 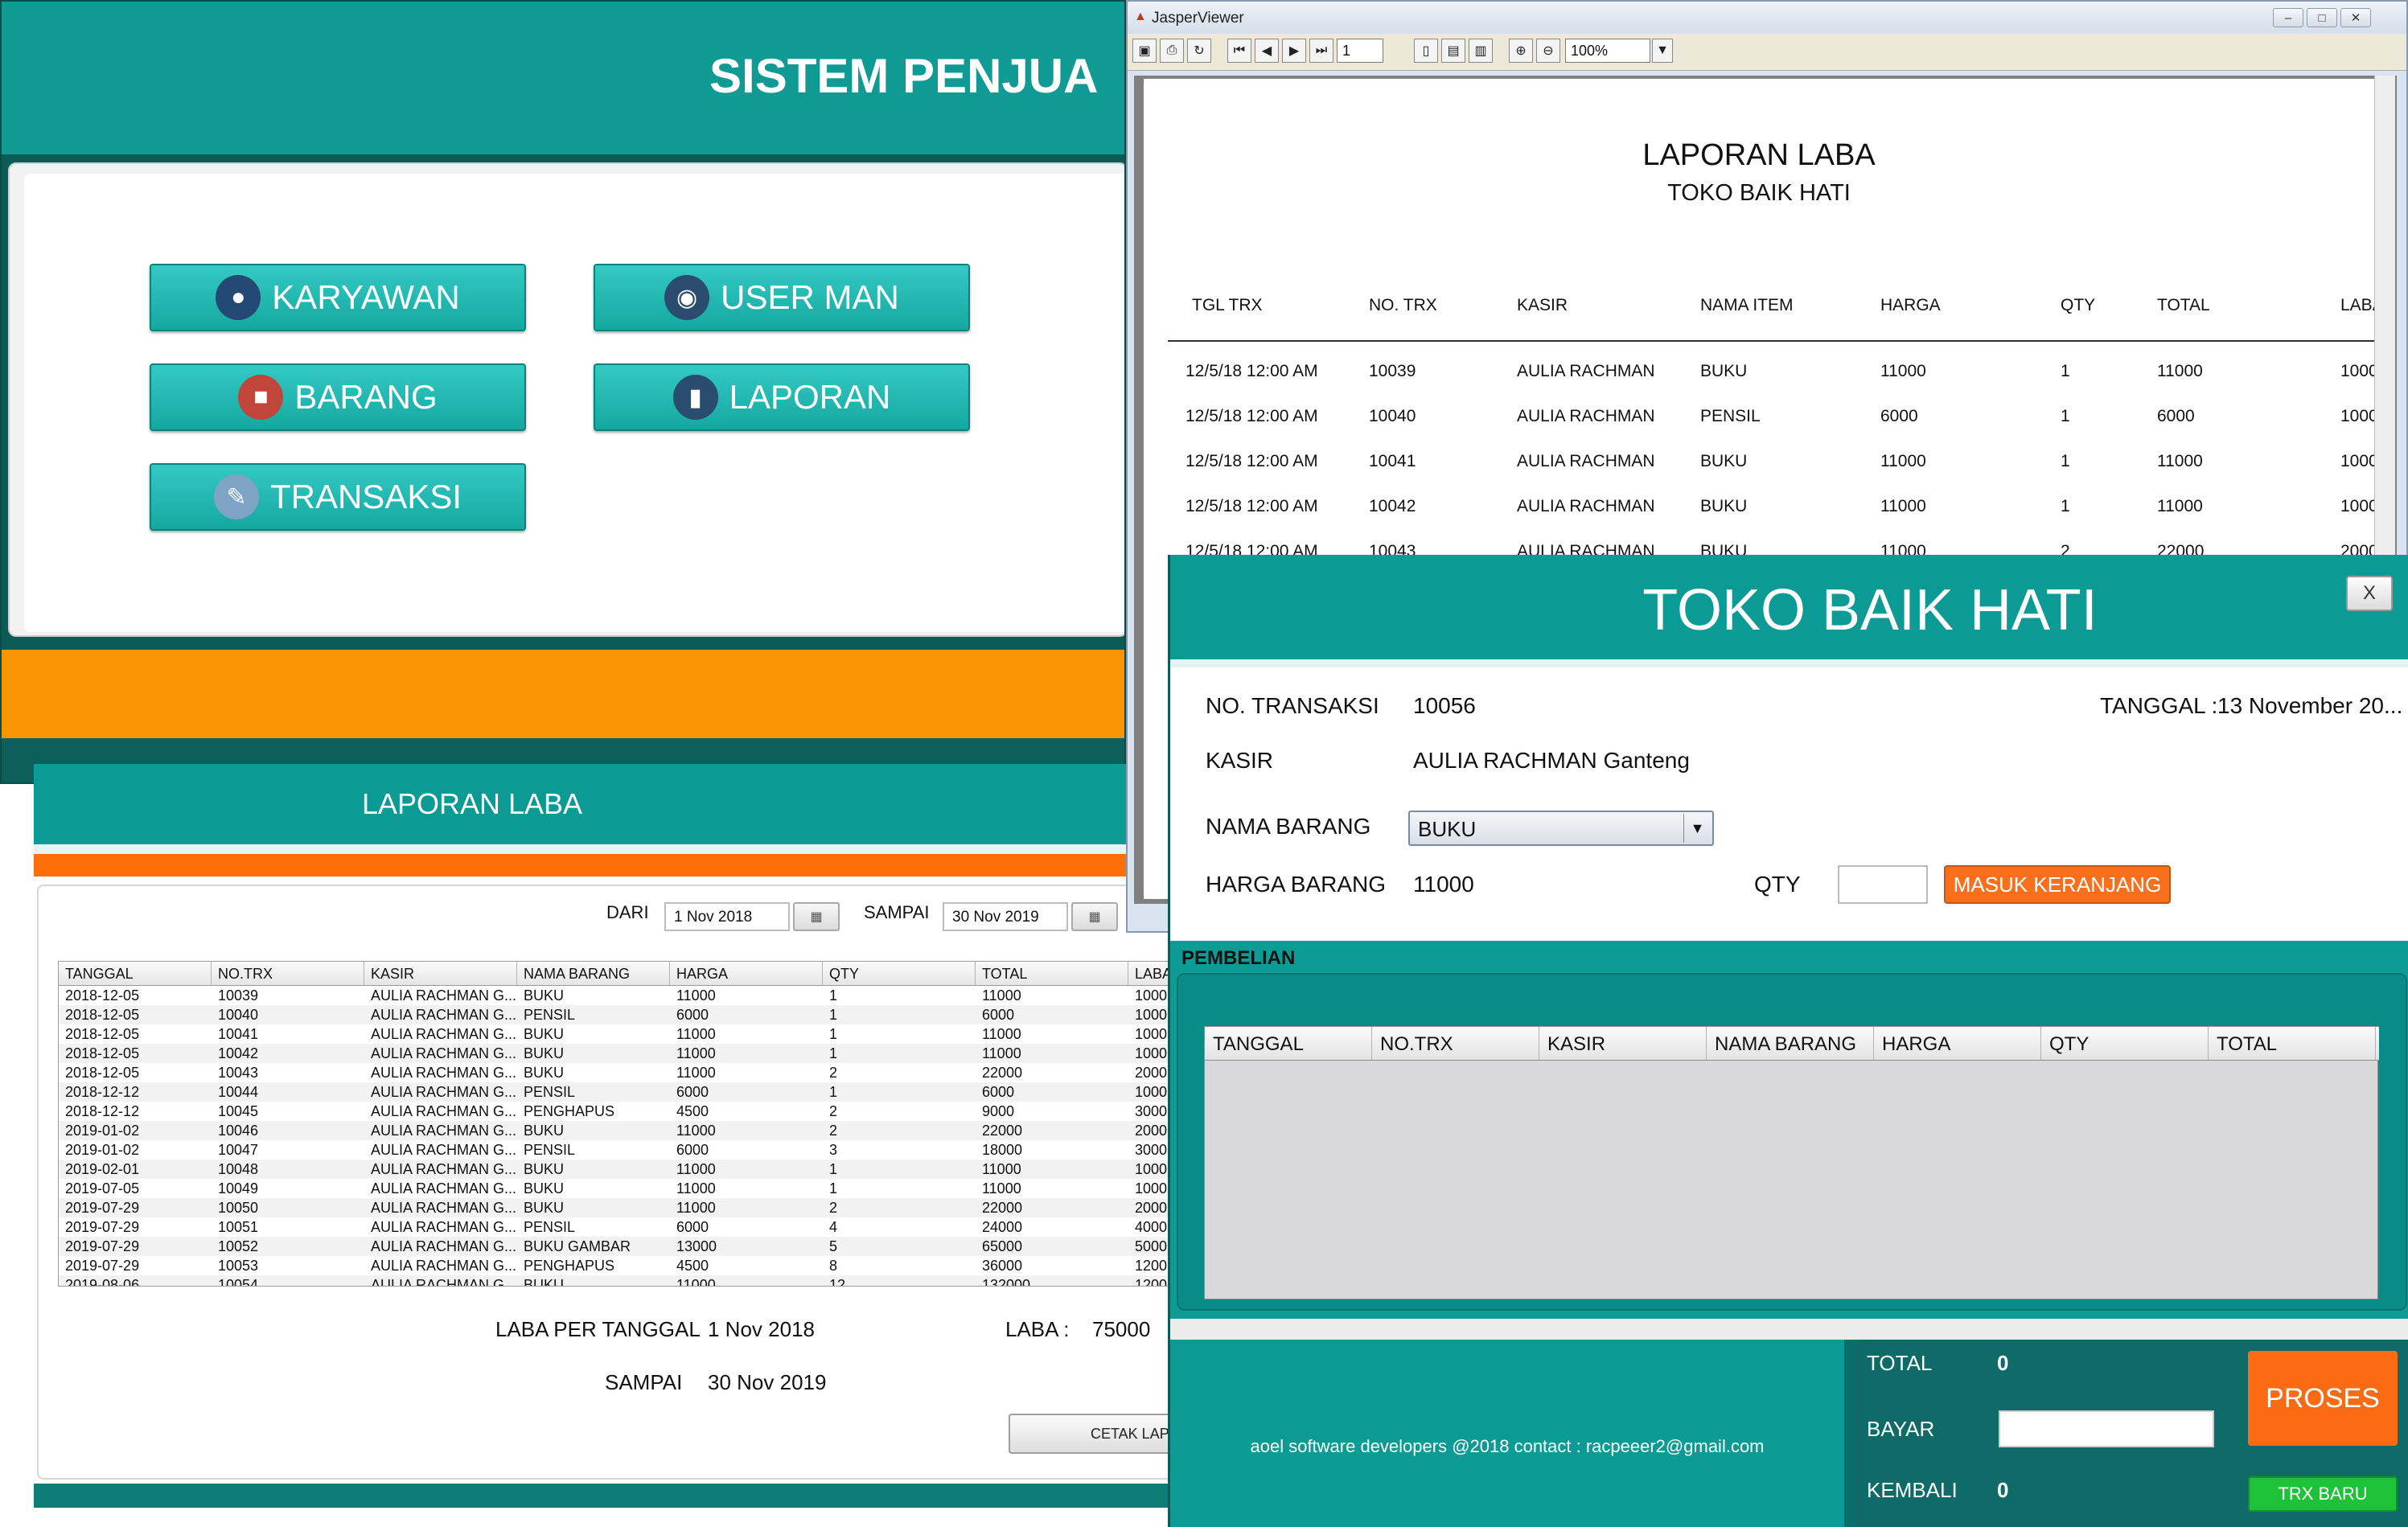 What do you see at coordinates (338, 497) in the screenshot?
I see `transaksi-button: ✎ TRANSAKSI` at bounding box center [338, 497].